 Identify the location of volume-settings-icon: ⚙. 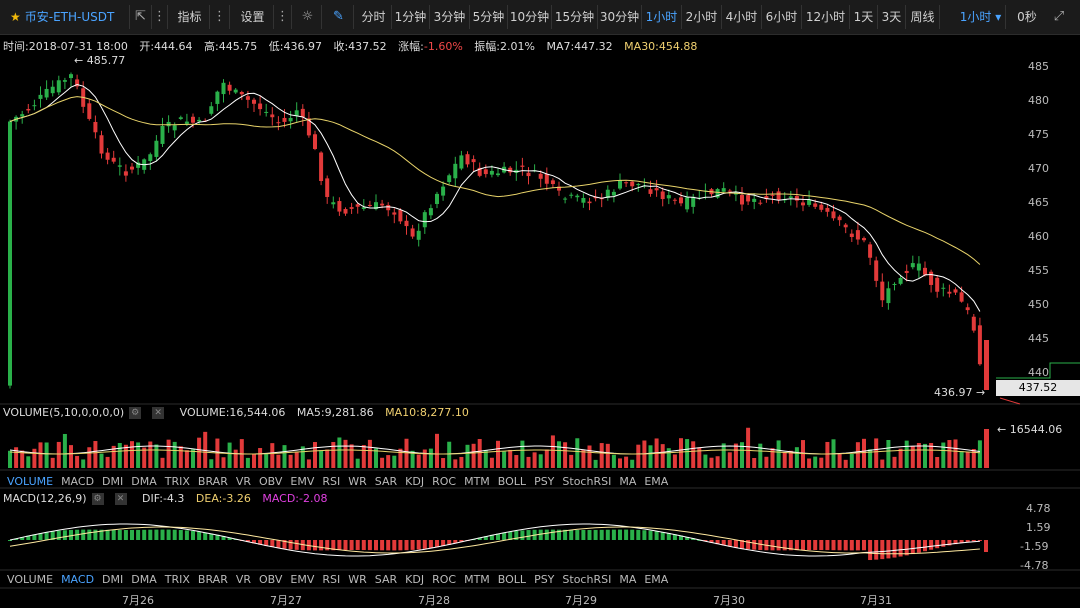
(135, 413).